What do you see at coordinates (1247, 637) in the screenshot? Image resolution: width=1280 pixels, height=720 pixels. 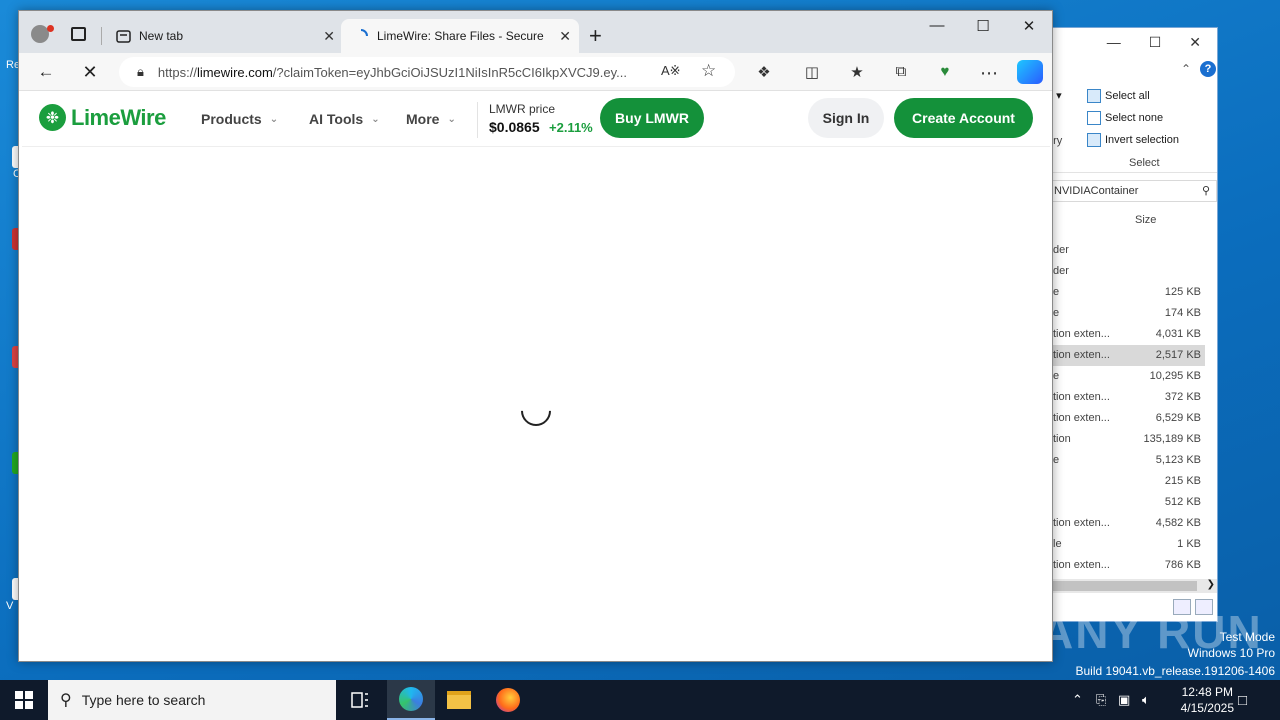 I see `test-mode-label: Test Mode` at bounding box center [1247, 637].